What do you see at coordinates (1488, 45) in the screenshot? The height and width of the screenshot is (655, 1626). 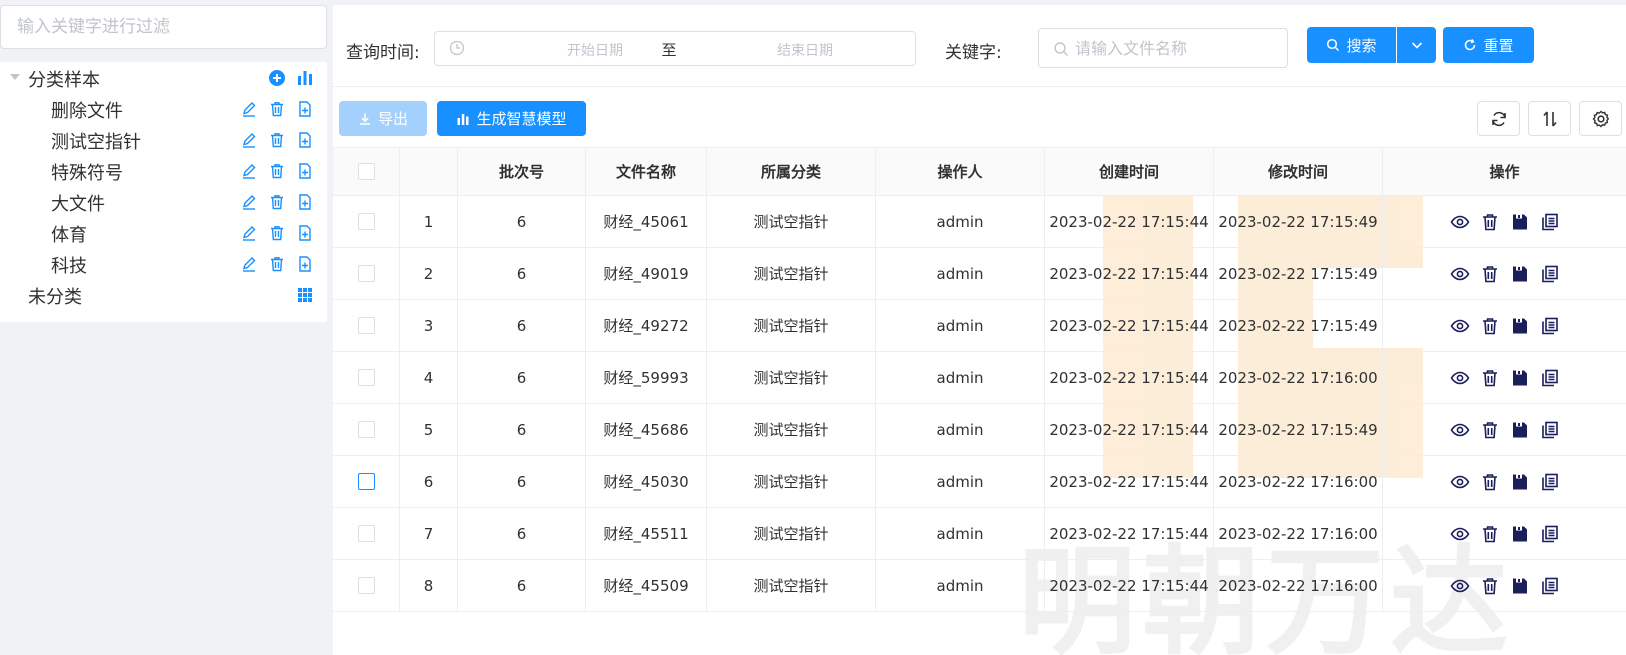 I see `reset-button: 重置` at bounding box center [1488, 45].